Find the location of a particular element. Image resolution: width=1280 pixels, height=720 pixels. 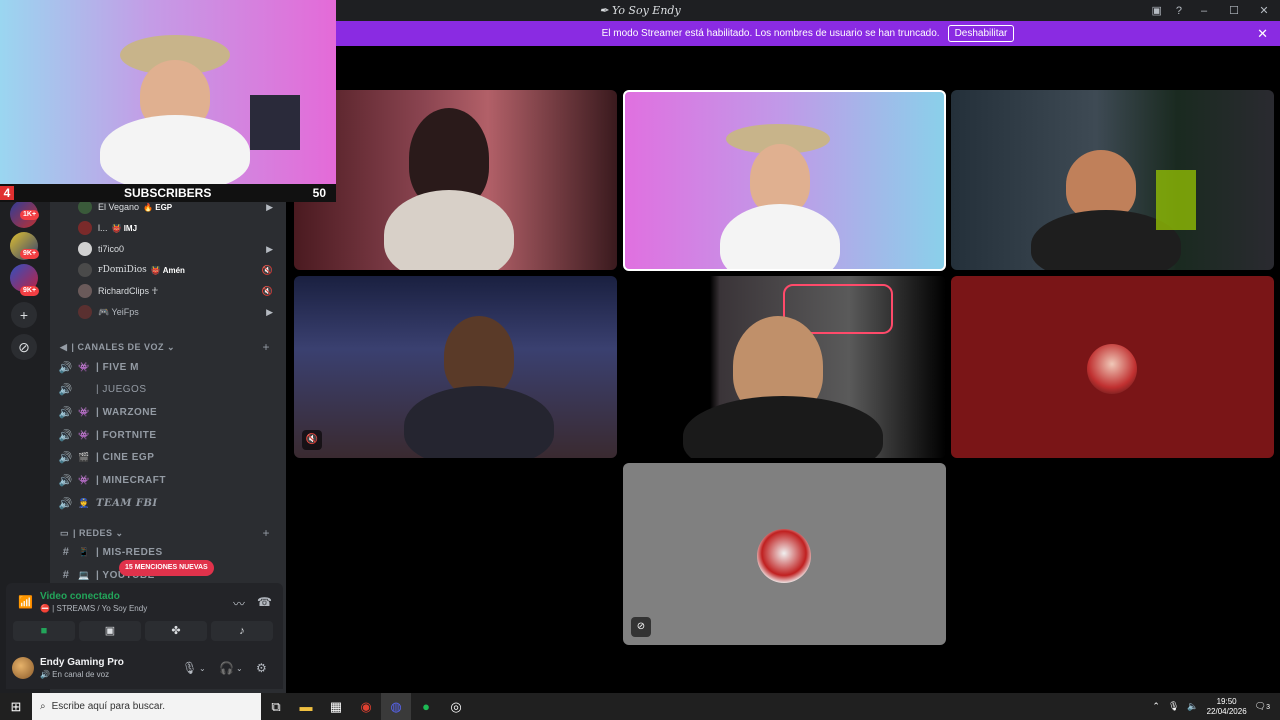

subscriber-label: SUBSCRIBERS is located at coordinates (168, 193).